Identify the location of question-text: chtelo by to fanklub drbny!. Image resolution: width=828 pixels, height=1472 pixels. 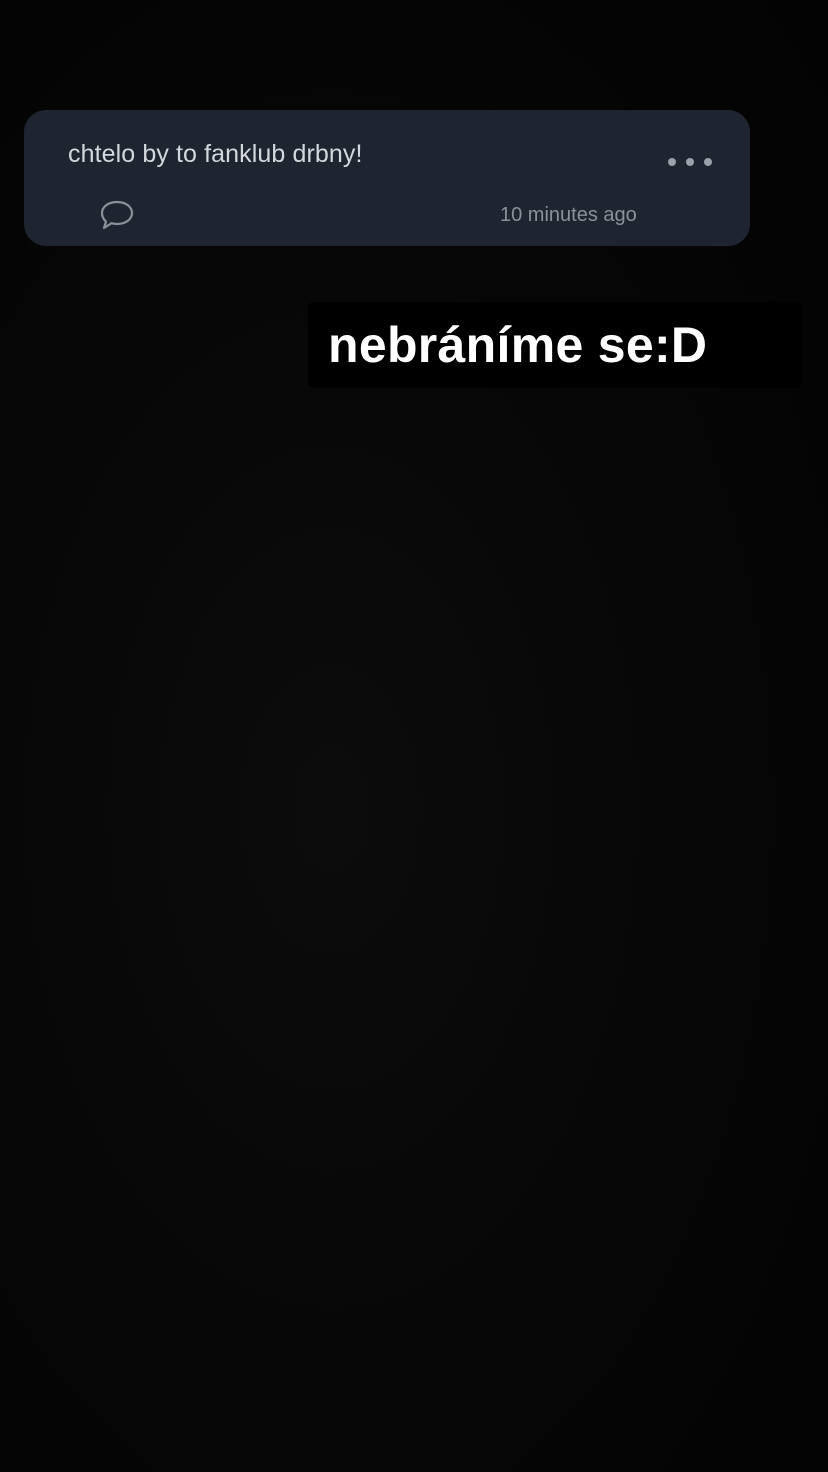
(215, 154).